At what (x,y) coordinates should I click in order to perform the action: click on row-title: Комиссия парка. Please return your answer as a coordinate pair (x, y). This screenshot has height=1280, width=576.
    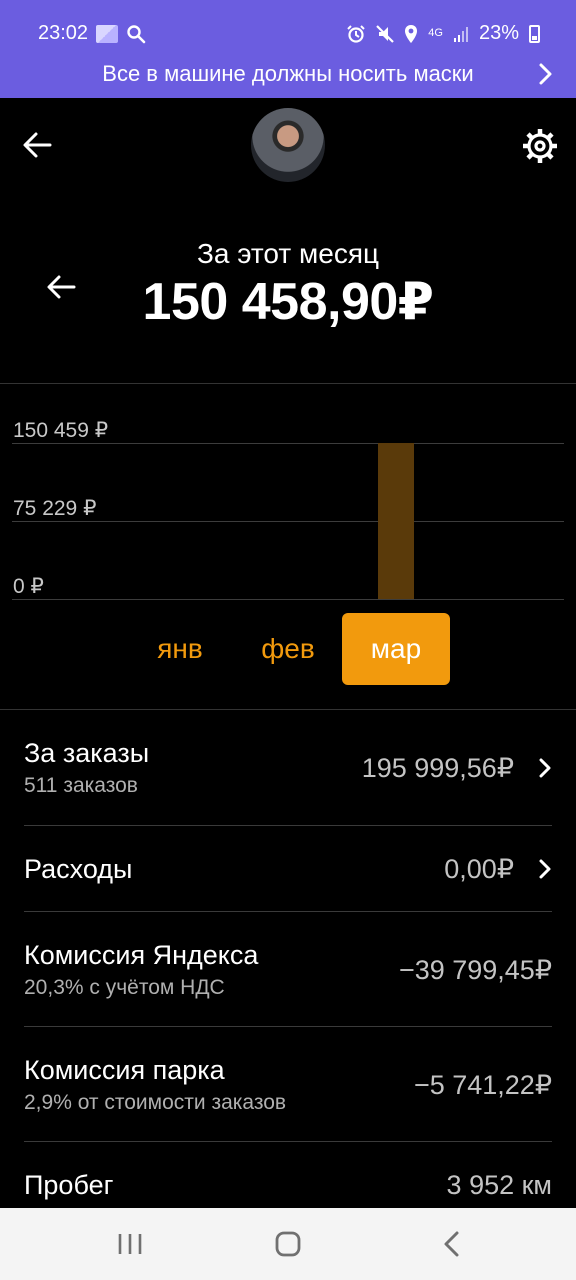
    Looking at the image, I should click on (124, 1070).